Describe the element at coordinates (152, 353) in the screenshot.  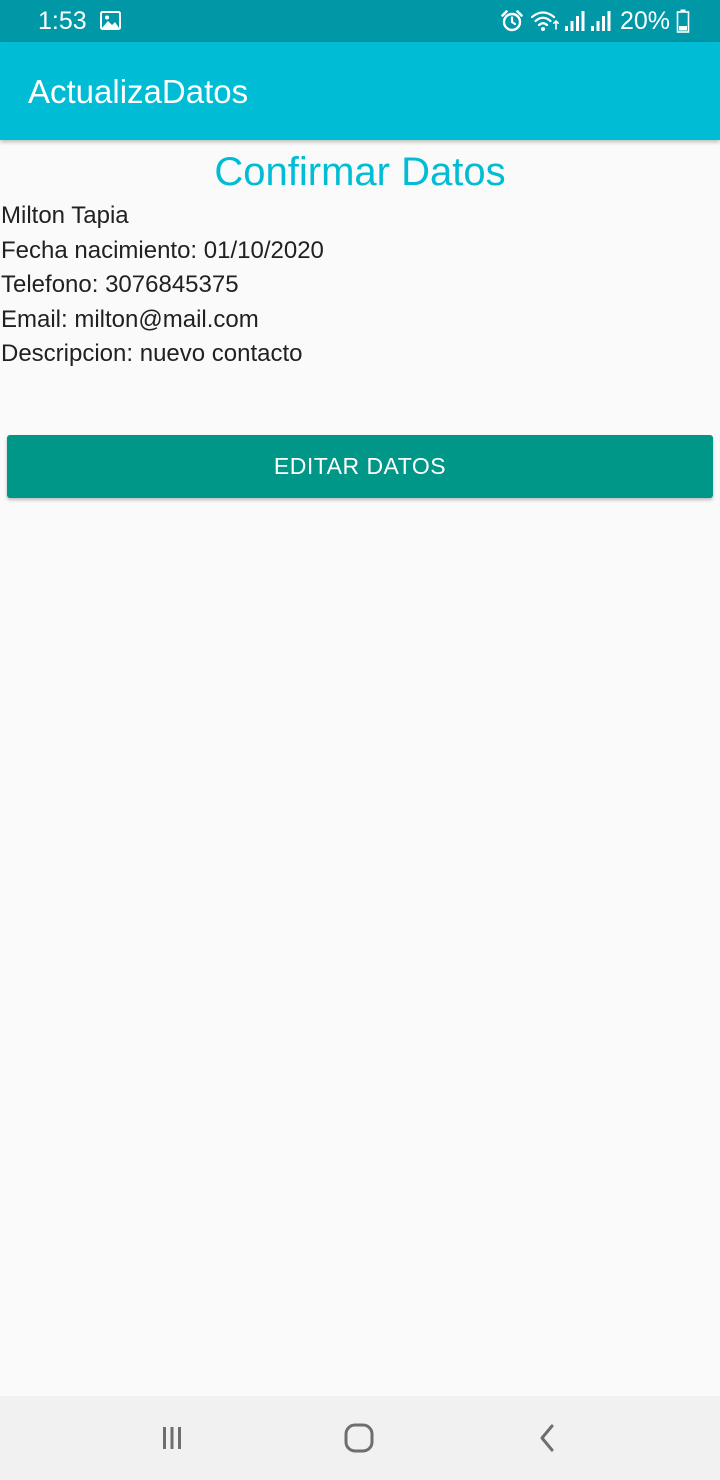
I see `description-text: Descripcion: nuevo contacto` at that location.